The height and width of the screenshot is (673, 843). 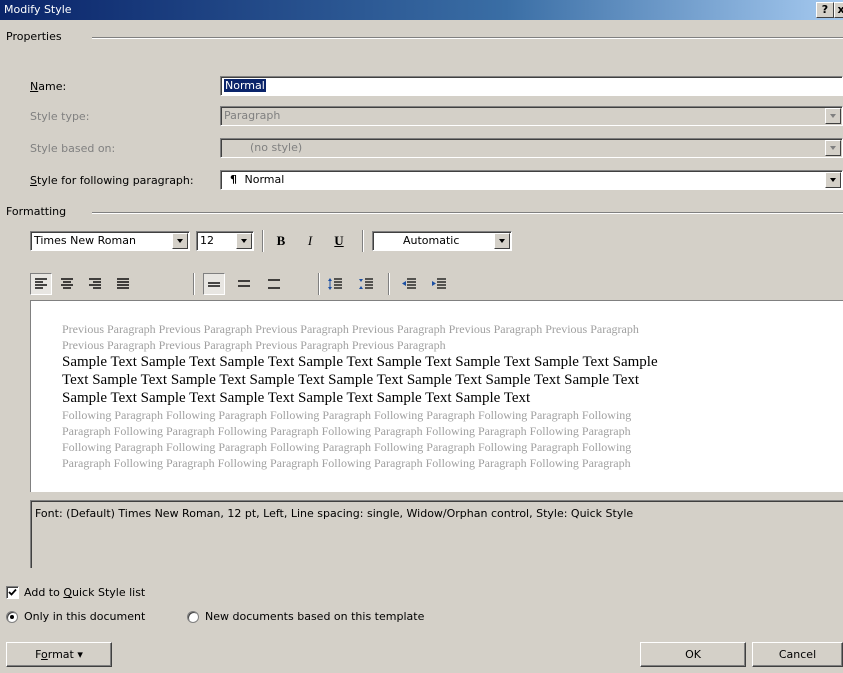 What do you see at coordinates (531, 148) in the screenshot?
I see `based-on-select: (no style)` at bounding box center [531, 148].